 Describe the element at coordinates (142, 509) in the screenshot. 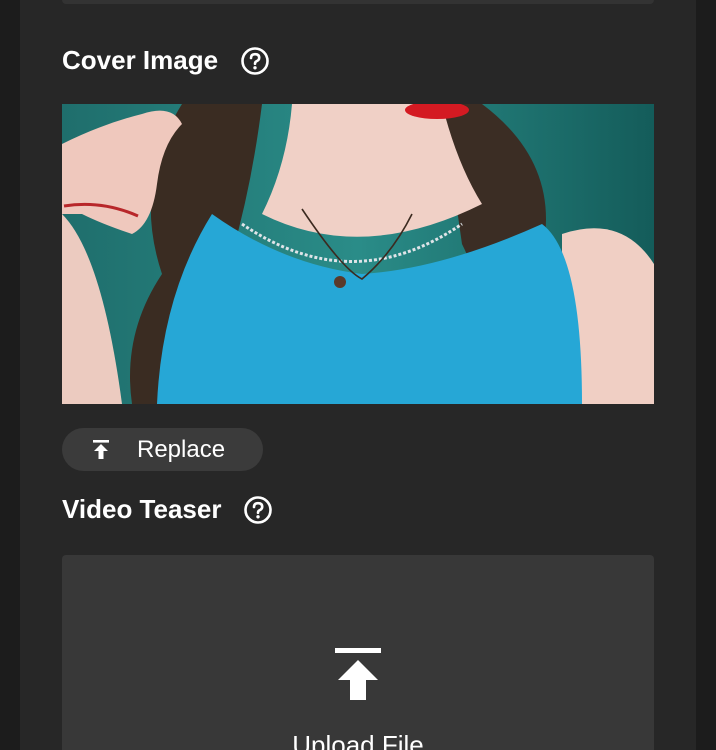

I see `video-teaser-title: Video Teaser` at that location.